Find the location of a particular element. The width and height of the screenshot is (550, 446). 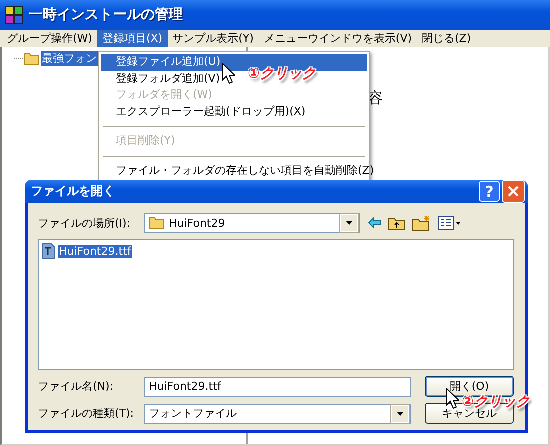

menu-option: 登録フォルダ追加(V) is located at coordinates (168, 78).